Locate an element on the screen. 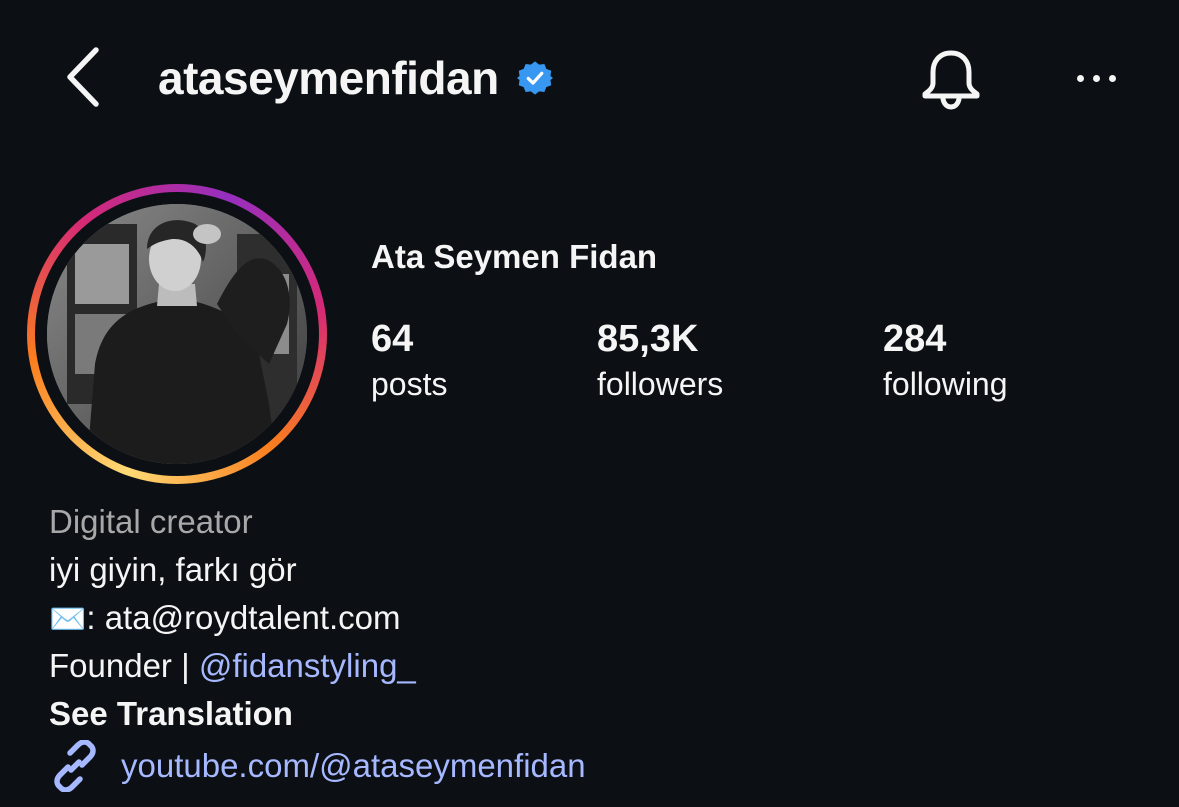 The width and height of the screenshot is (1179, 807). link-icon is located at coordinates (75, 766).